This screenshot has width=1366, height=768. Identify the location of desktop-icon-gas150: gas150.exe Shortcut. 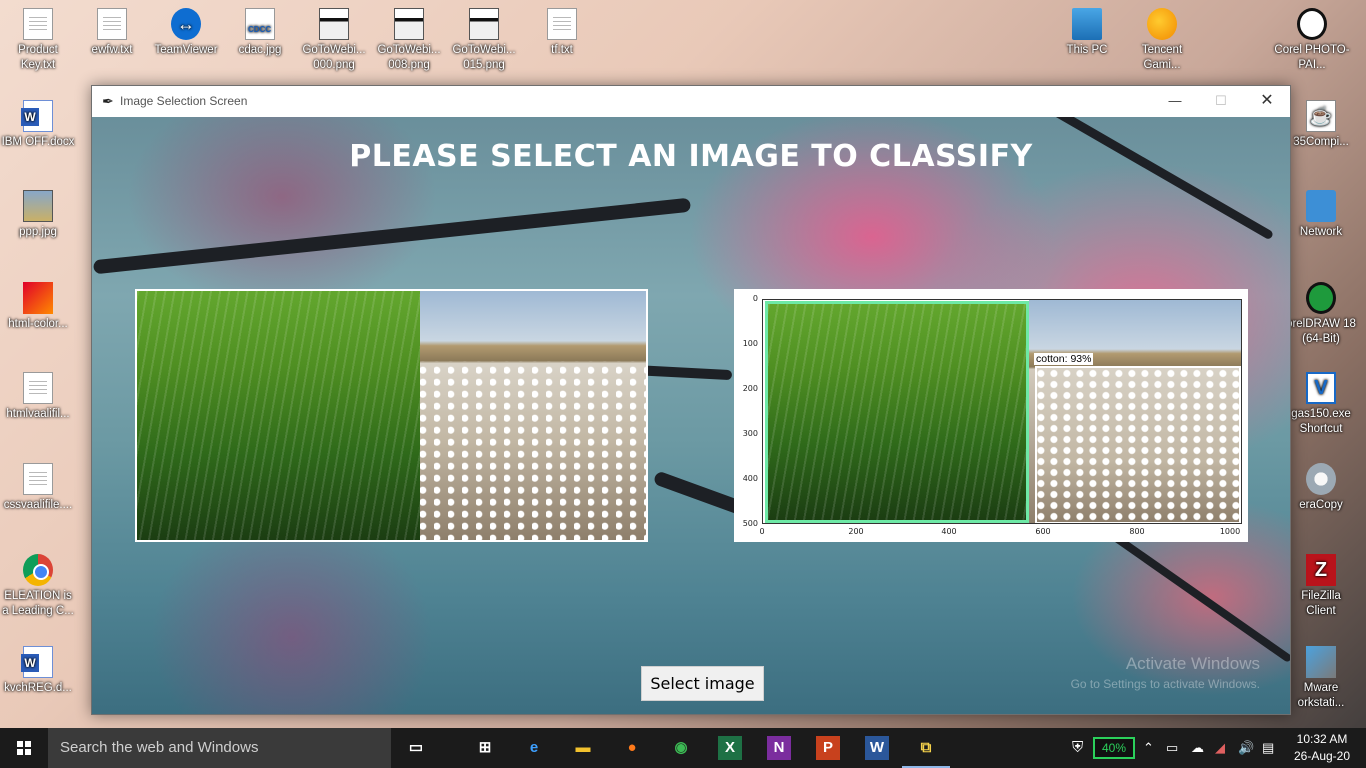
(1321, 404).